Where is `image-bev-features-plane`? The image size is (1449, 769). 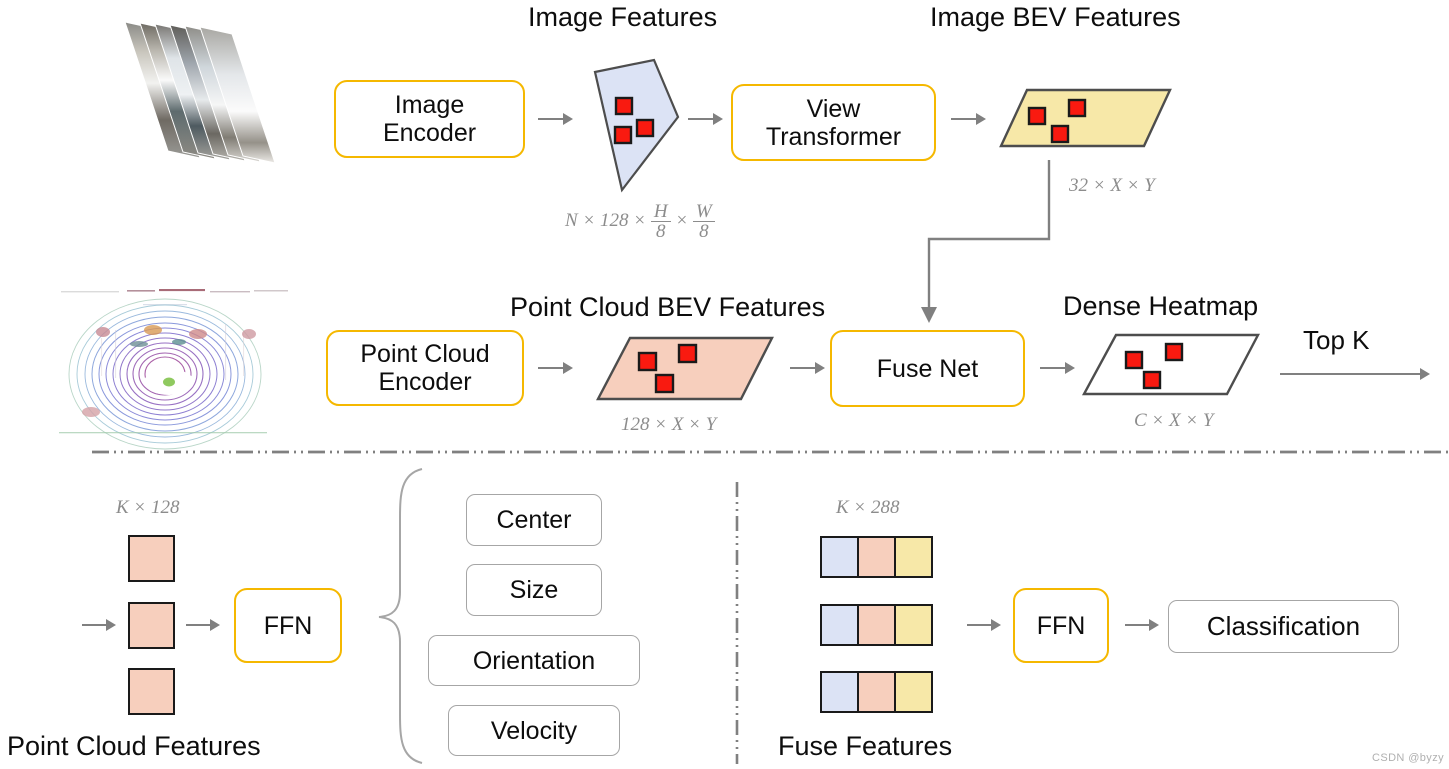 image-bev-features-plane is located at coordinates (1088, 122).